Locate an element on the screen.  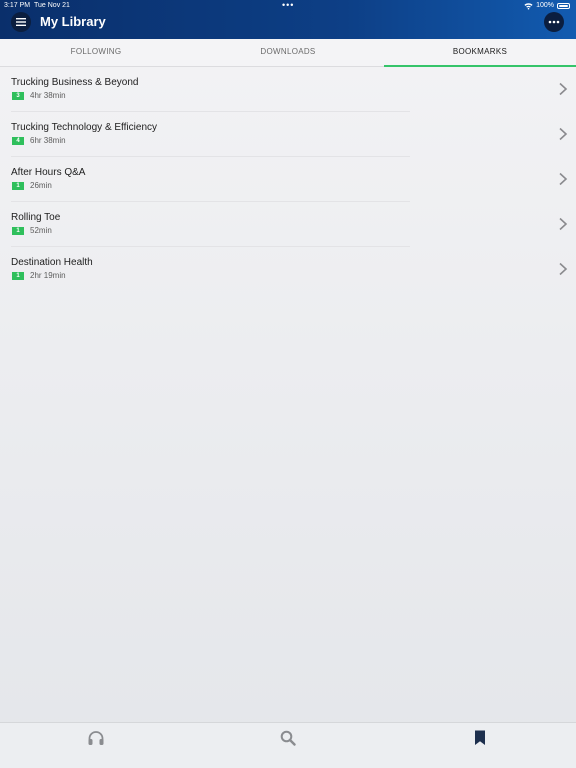
hamburger-icon is located at coordinates (21, 22).